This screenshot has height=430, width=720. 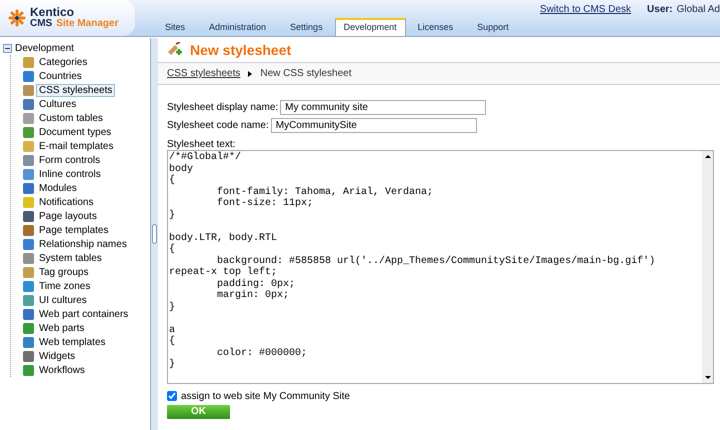 I want to click on brush-add-icon, so click(x=174, y=50).